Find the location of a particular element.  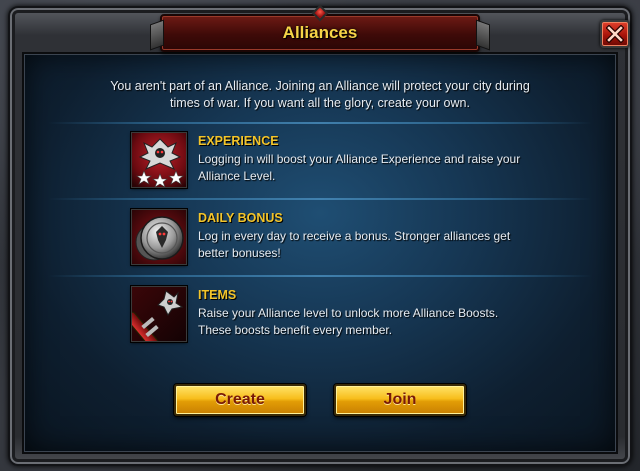

close-button is located at coordinates (615, 34).